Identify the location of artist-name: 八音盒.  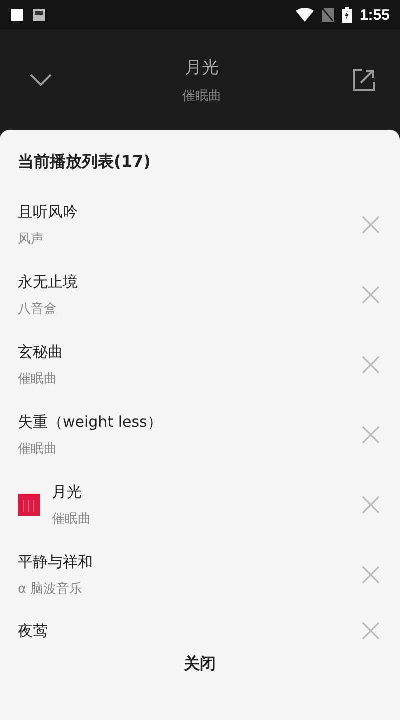
(38, 309).